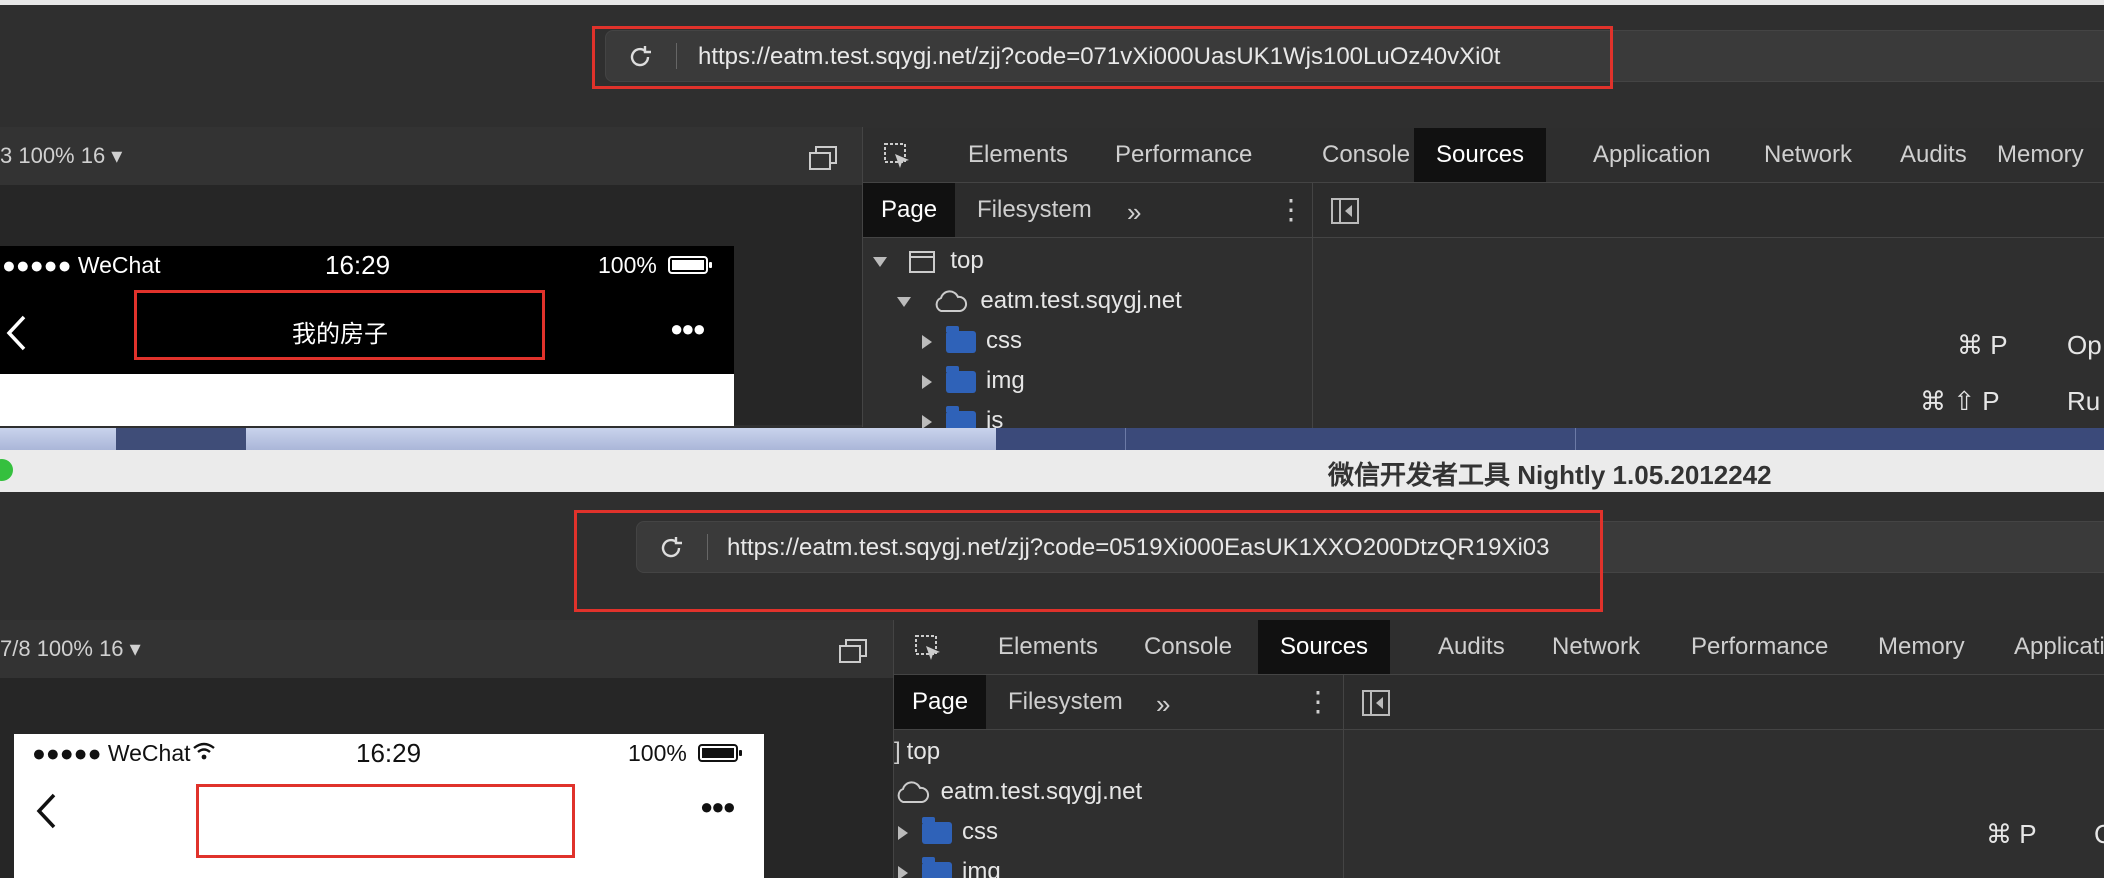 This screenshot has width=2104, height=878. I want to click on tree-domain-label: eatm.test.sqygj.net, so click(1041, 791).